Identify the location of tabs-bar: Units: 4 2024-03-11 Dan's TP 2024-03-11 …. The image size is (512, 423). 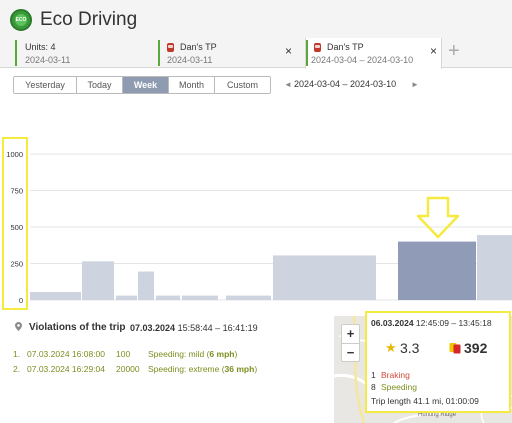
(256, 53).